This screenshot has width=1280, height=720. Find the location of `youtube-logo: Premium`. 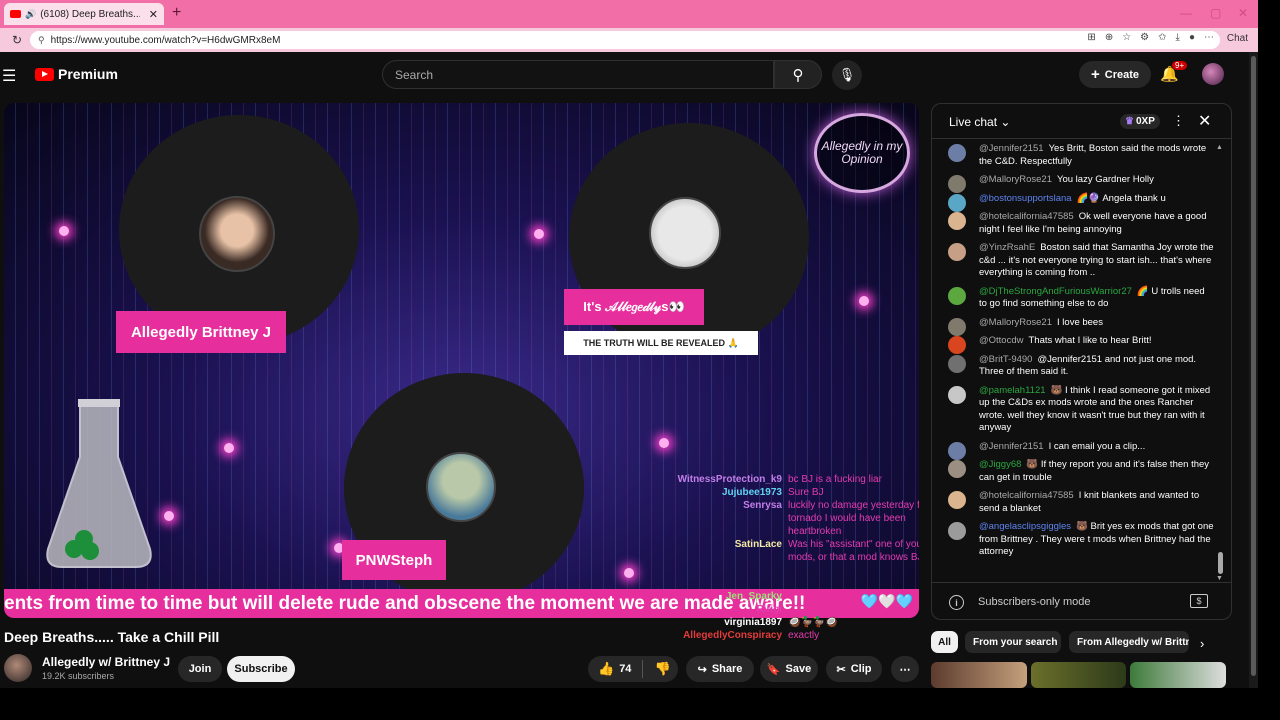

youtube-logo: Premium is located at coordinates (76, 74).